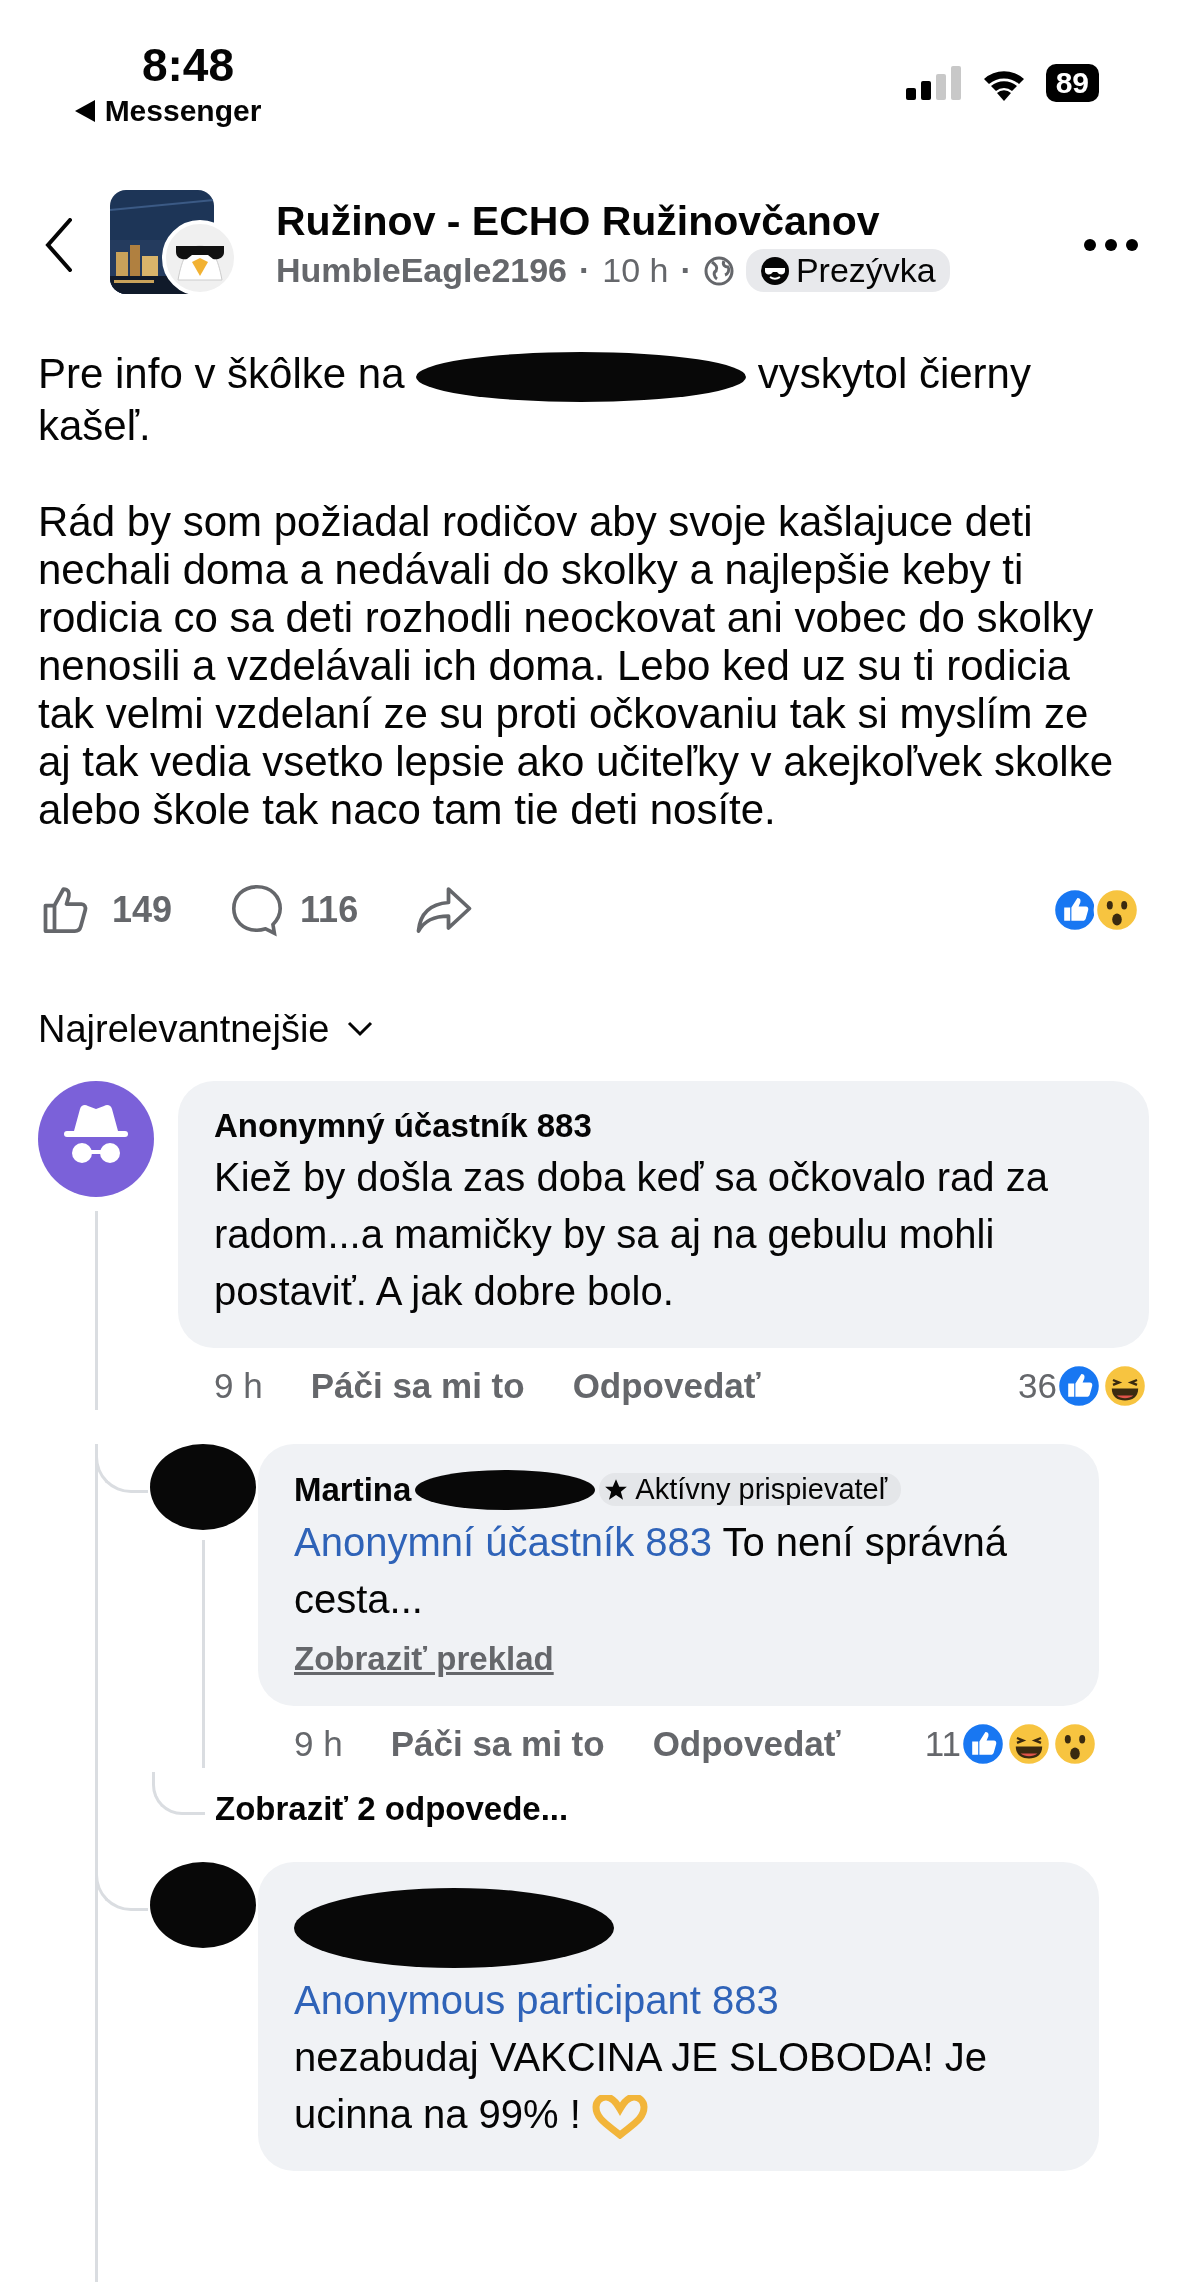  I want to click on chevron-down-icon, so click(359, 1029).